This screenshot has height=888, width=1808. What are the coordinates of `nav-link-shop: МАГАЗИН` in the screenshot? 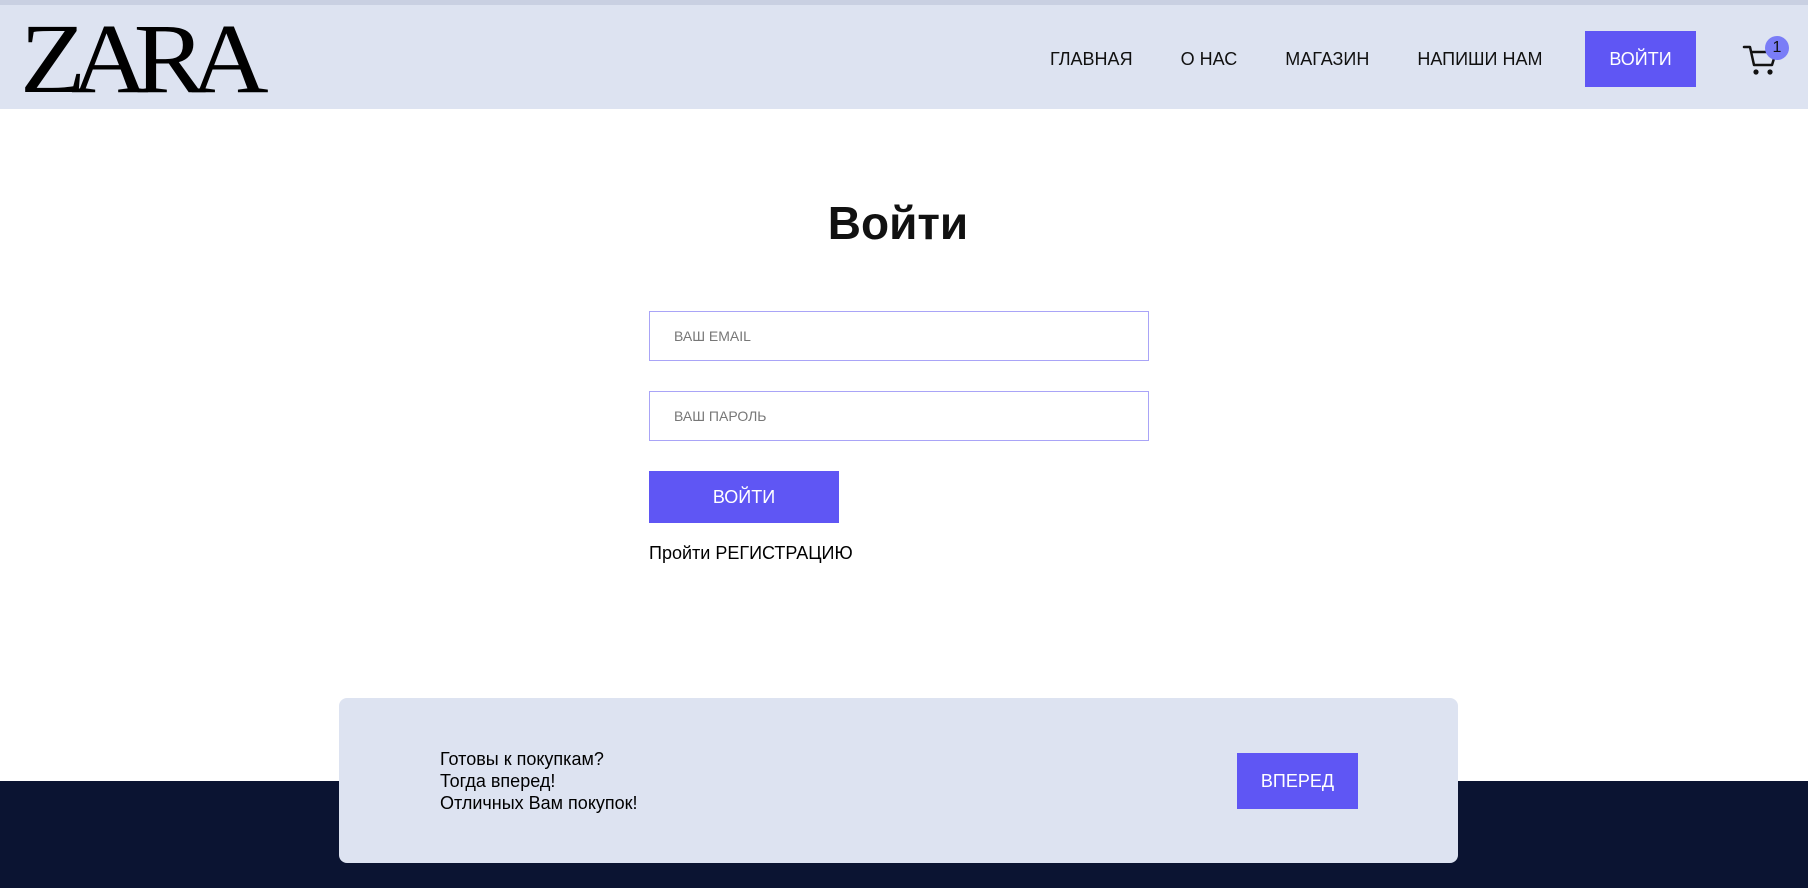 It's located at (1327, 59).